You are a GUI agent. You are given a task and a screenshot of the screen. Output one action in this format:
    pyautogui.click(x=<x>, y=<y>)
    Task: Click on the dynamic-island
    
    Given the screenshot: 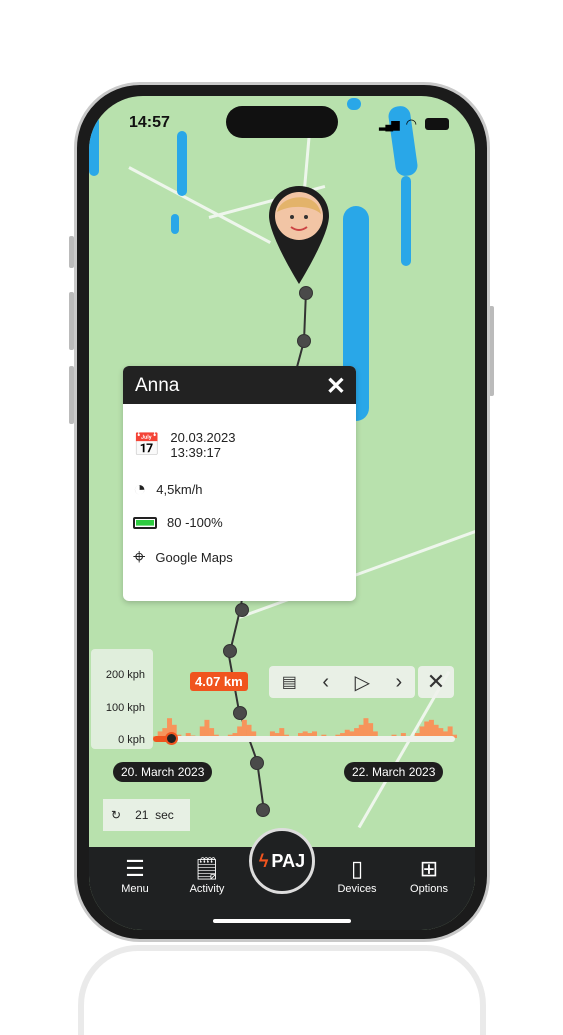 What is the action you would take?
    pyautogui.click(x=282, y=122)
    